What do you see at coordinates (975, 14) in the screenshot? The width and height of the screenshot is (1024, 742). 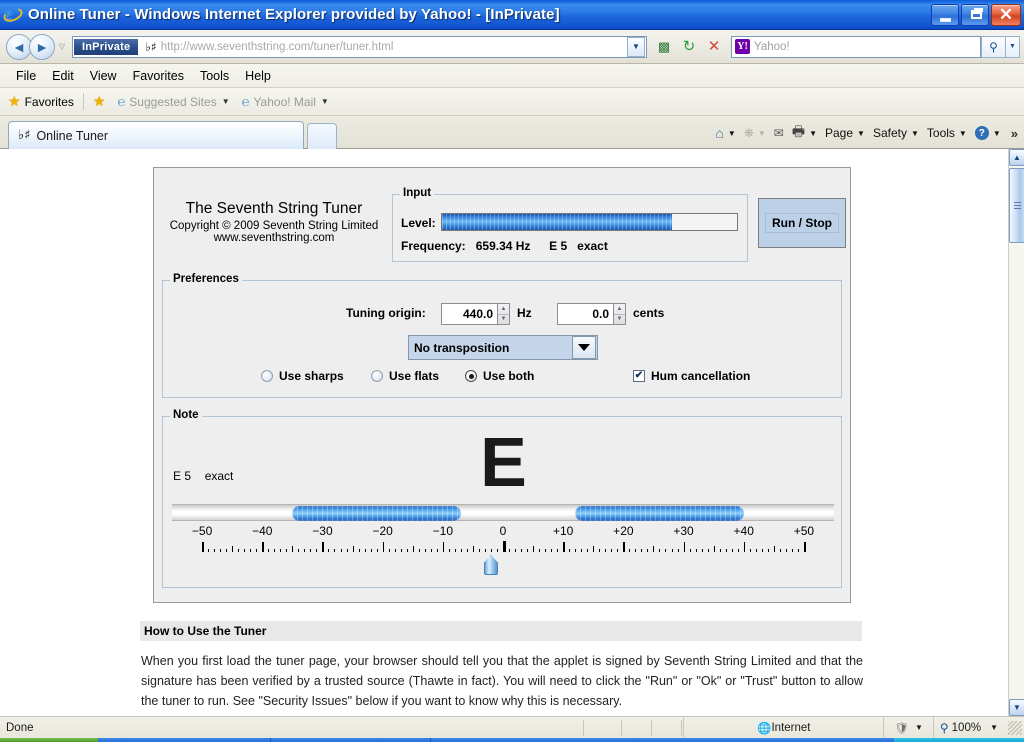 I see `restore-button` at bounding box center [975, 14].